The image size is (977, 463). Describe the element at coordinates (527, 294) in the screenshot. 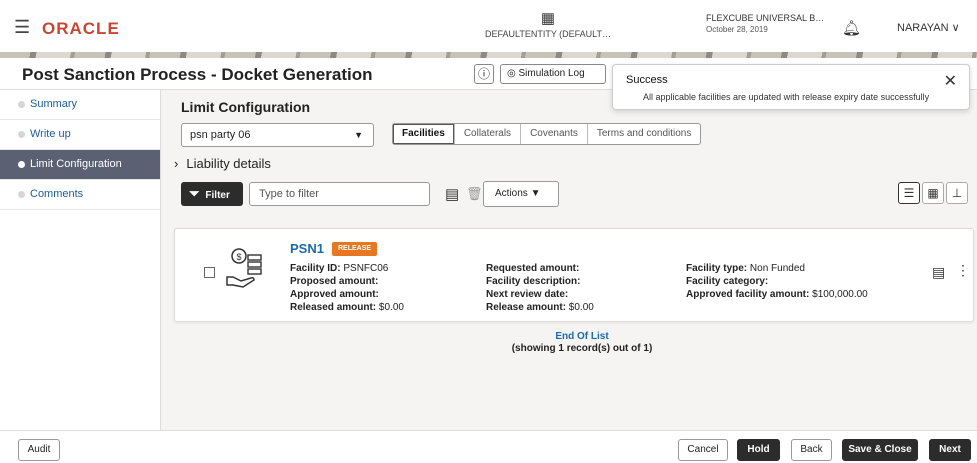

I see `detail-row: Next review date:` at that location.